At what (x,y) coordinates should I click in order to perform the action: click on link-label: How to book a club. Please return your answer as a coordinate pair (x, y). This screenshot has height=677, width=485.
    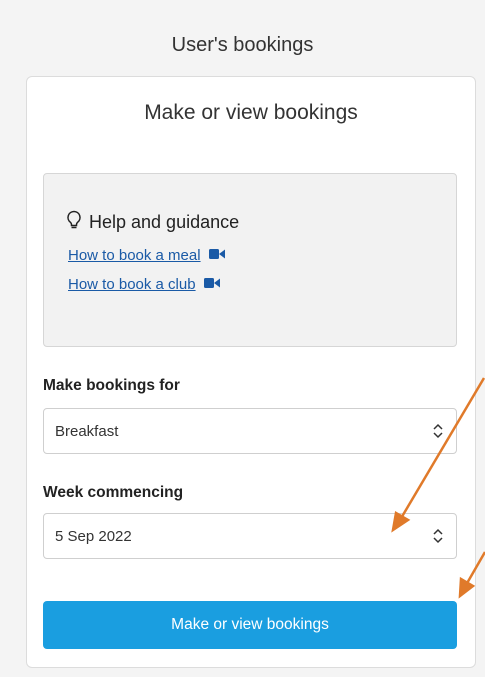
    Looking at the image, I should click on (132, 284).